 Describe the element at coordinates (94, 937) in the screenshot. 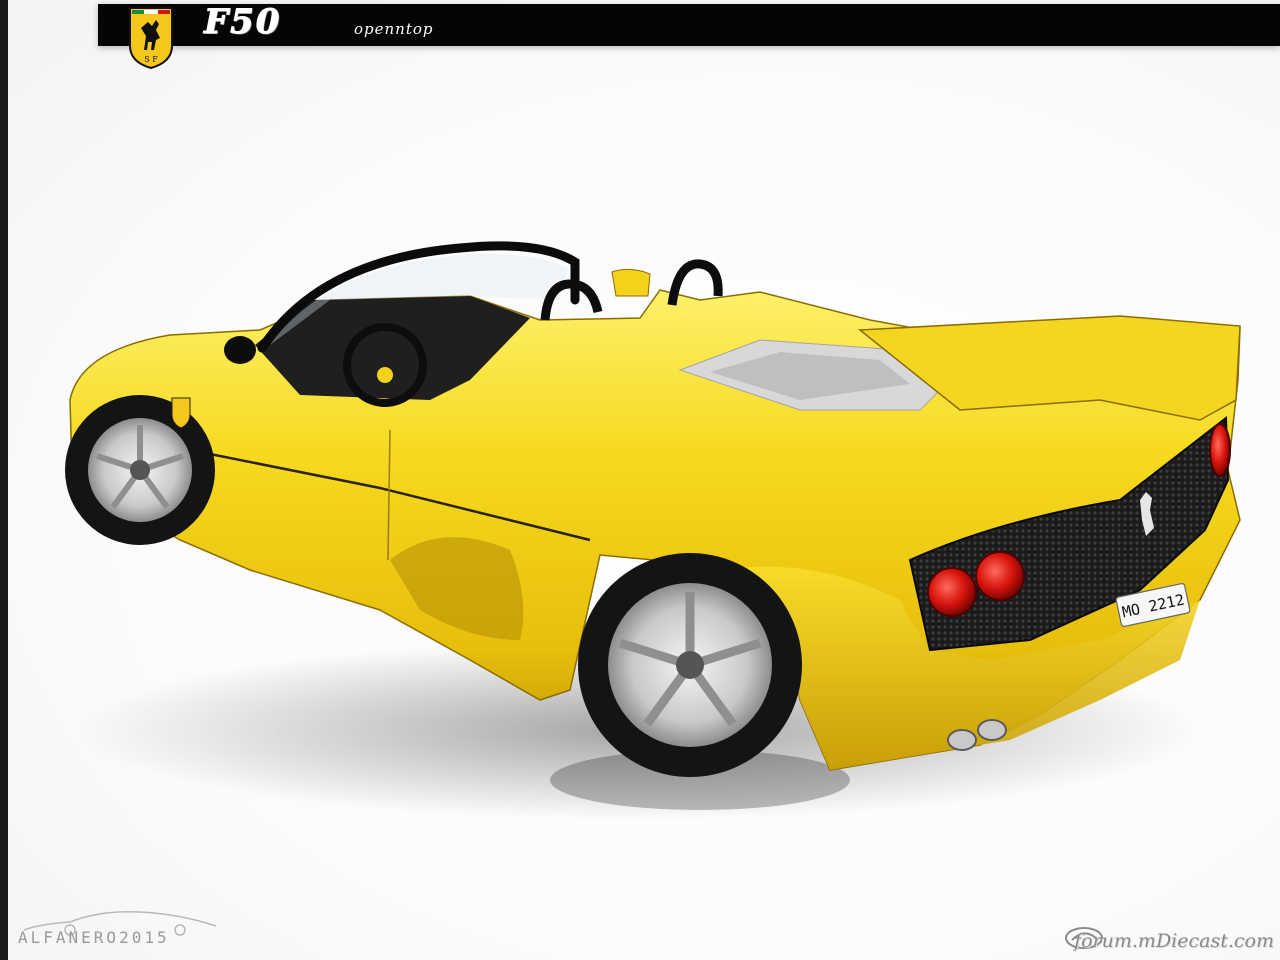

I see `photographer-credit: ALFANERO2015` at that location.